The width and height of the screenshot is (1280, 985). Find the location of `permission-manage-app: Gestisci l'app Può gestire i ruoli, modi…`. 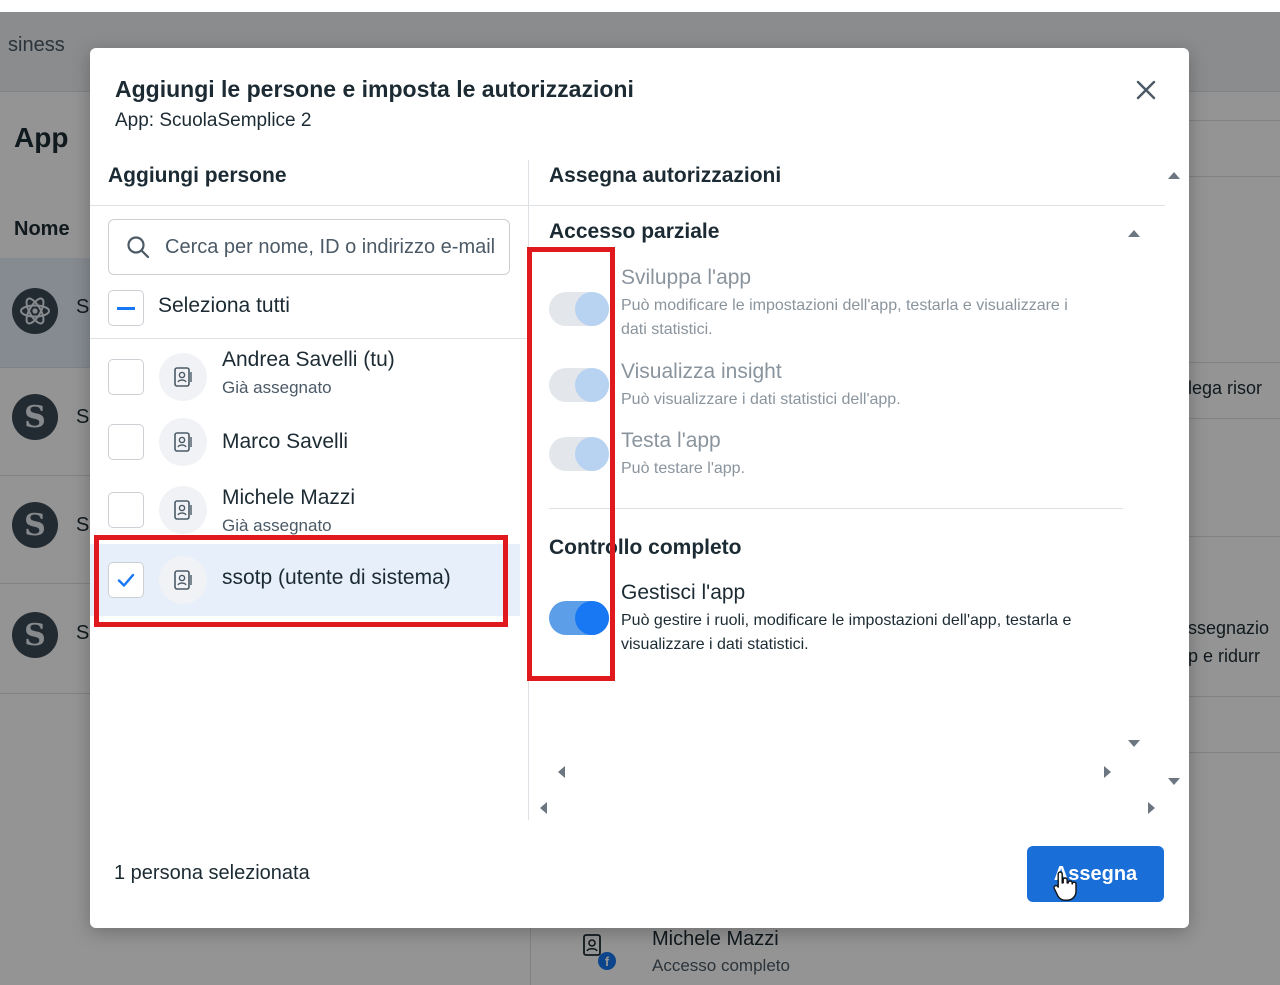

permission-manage-app: Gestisci l'app Può gestire i ruoli, modi… is located at coordinates (829, 617).